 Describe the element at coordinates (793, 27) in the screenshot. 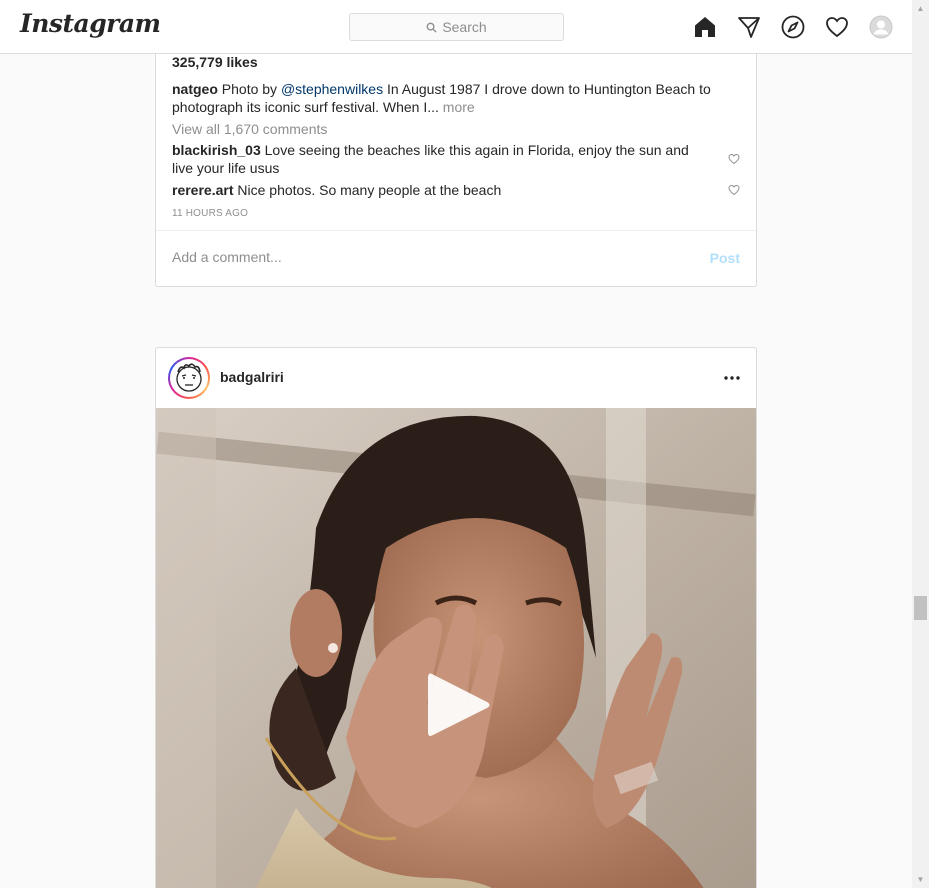

I see `explore-icon` at that location.